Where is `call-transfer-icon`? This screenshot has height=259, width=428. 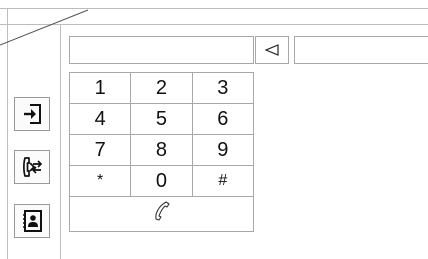
call-transfer-icon is located at coordinates (33, 167).